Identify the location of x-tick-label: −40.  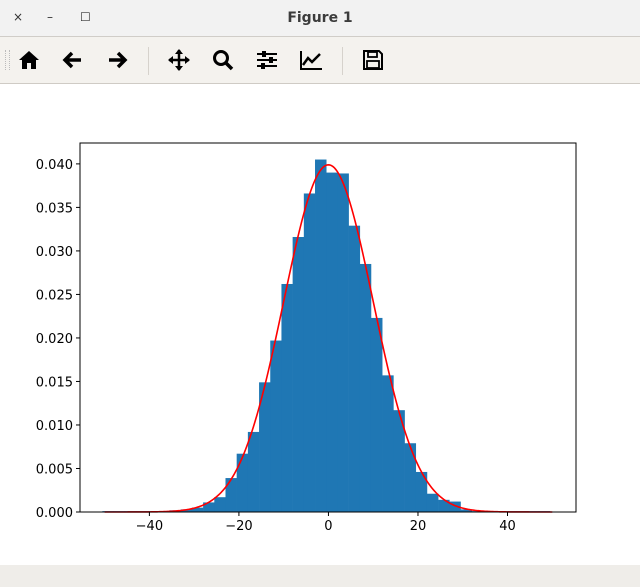
(149, 526).